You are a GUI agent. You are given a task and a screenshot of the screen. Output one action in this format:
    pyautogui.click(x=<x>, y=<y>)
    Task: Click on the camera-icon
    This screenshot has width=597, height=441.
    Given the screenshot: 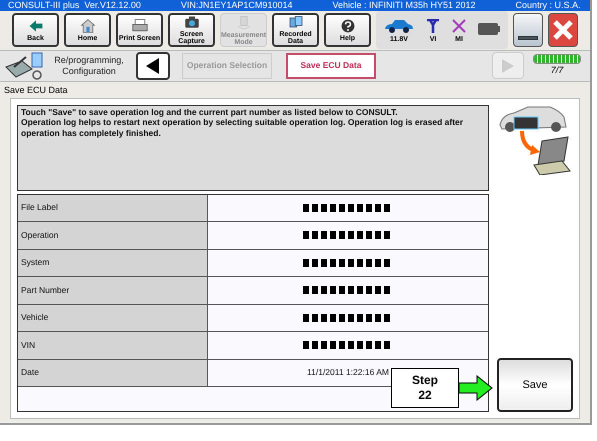 What is the action you would take?
    pyautogui.click(x=192, y=22)
    